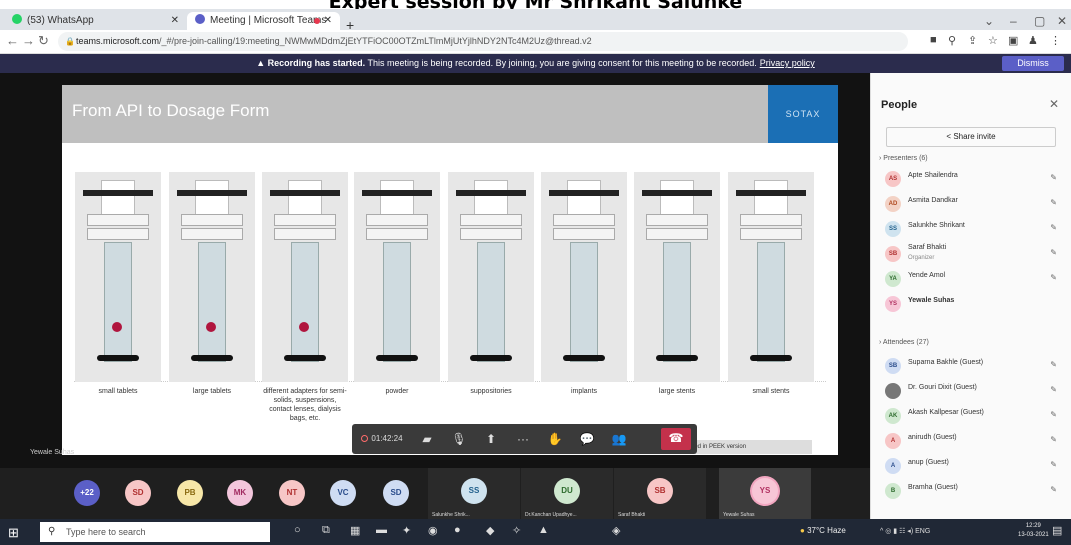 The image size is (1071, 545). Describe the element at coordinates (971, 441) in the screenshot. I see `participant-row: Aanirudh (Guest) ✎` at that location.